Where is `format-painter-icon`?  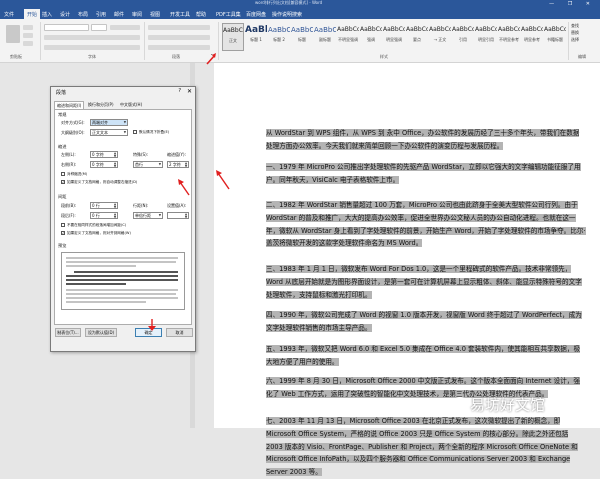
format-painter-icon is located at coordinates (28, 43).